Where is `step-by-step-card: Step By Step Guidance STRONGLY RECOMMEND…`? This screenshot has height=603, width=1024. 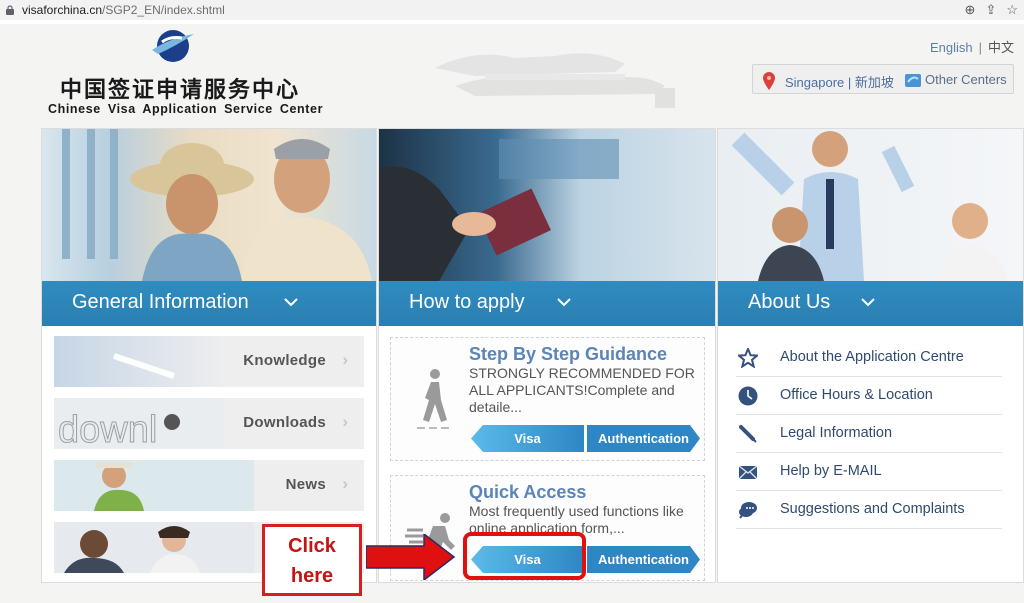 step-by-step-card: Step By Step Guidance STRONGLY RECOMMEND… is located at coordinates (547, 399).